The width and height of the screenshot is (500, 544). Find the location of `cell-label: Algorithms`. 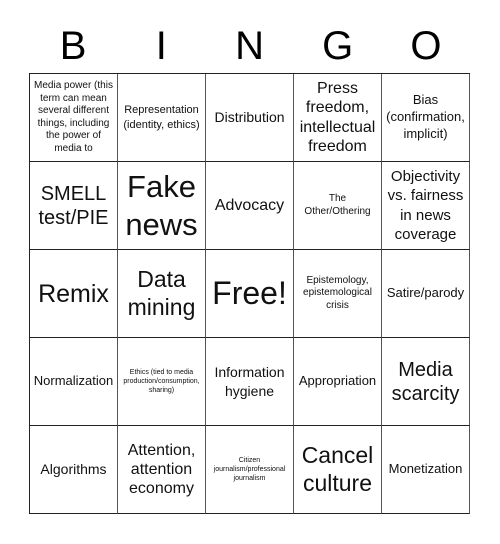

cell-label: Algorithms is located at coordinates (73, 469).